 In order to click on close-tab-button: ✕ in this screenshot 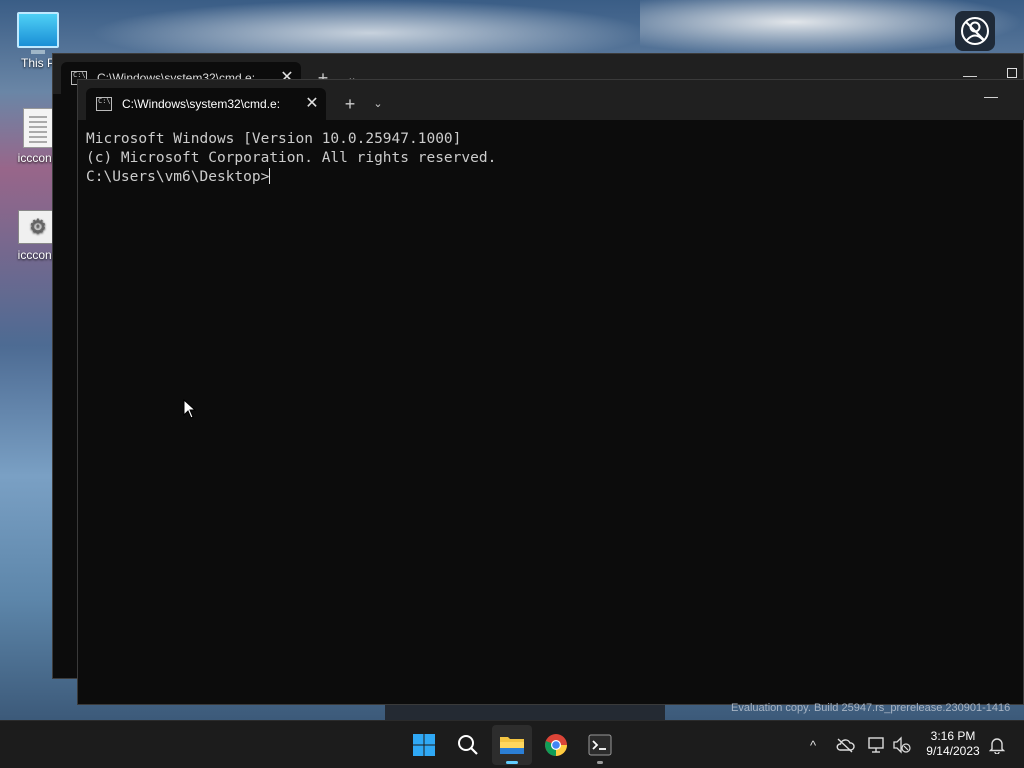, I will do `click(312, 104)`.